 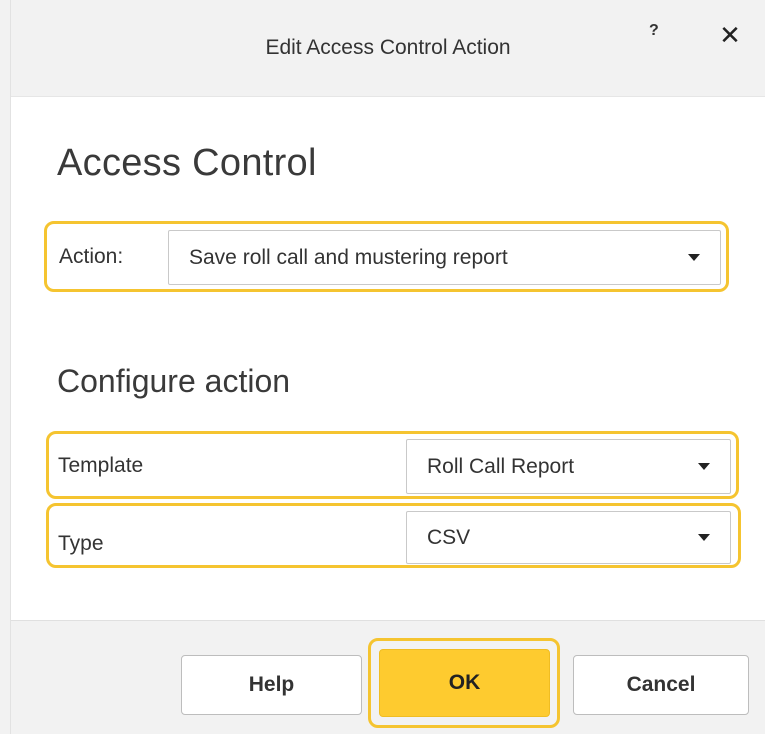 What do you see at coordinates (101, 465) in the screenshot?
I see `template-label: Template` at bounding box center [101, 465].